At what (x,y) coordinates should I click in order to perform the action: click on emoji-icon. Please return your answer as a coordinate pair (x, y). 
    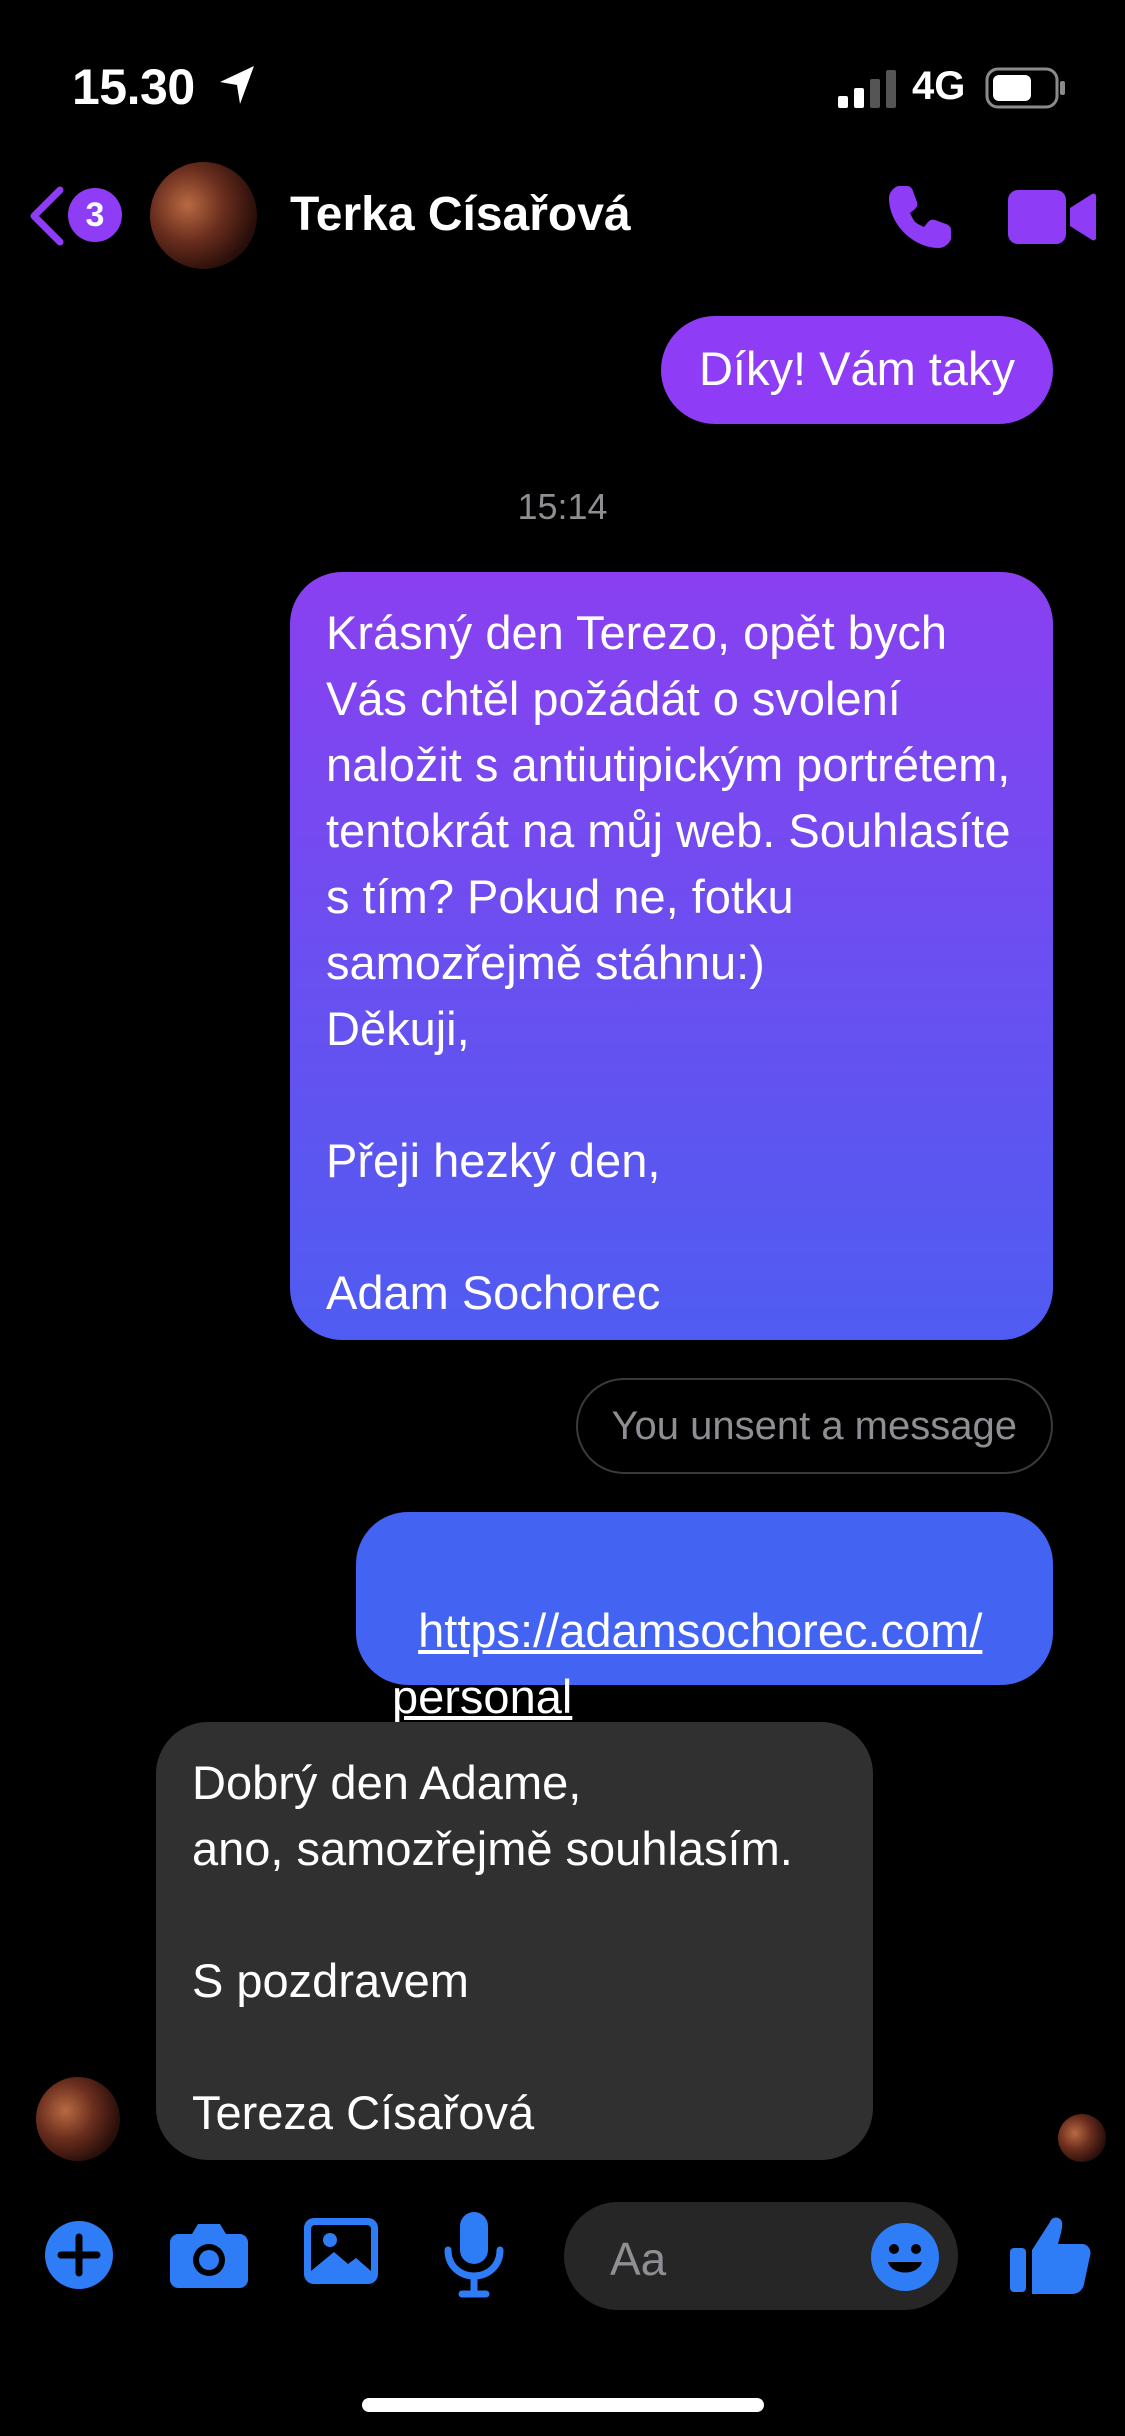
    Looking at the image, I should click on (905, 2257).